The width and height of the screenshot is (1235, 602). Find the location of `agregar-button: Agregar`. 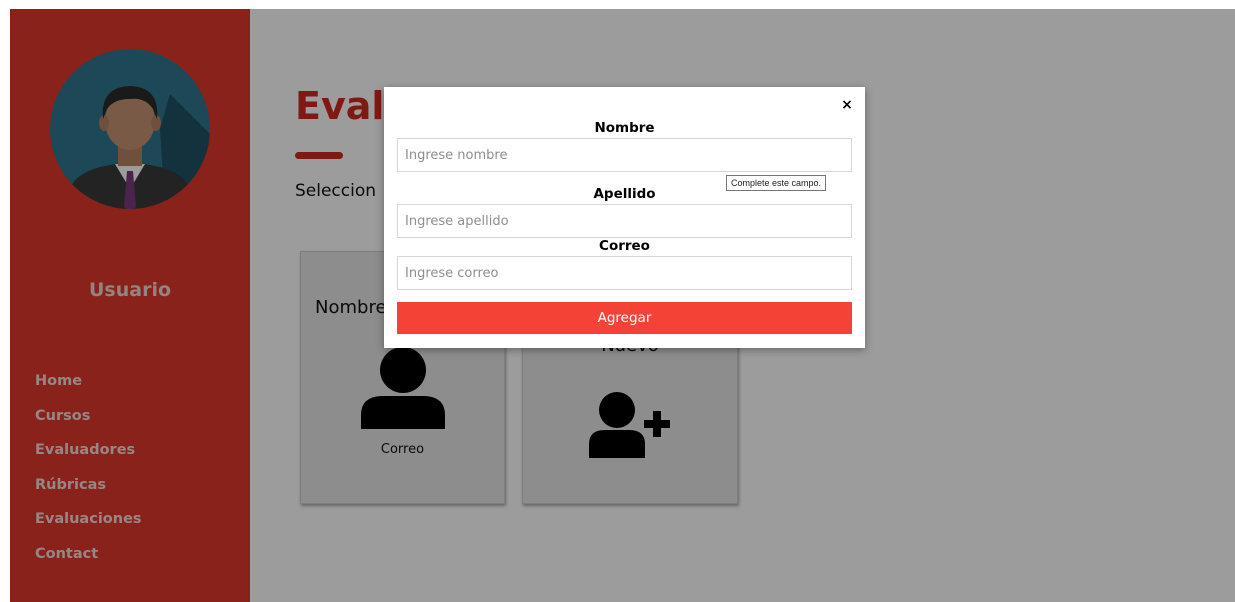

agregar-button: Agregar is located at coordinates (624, 318).